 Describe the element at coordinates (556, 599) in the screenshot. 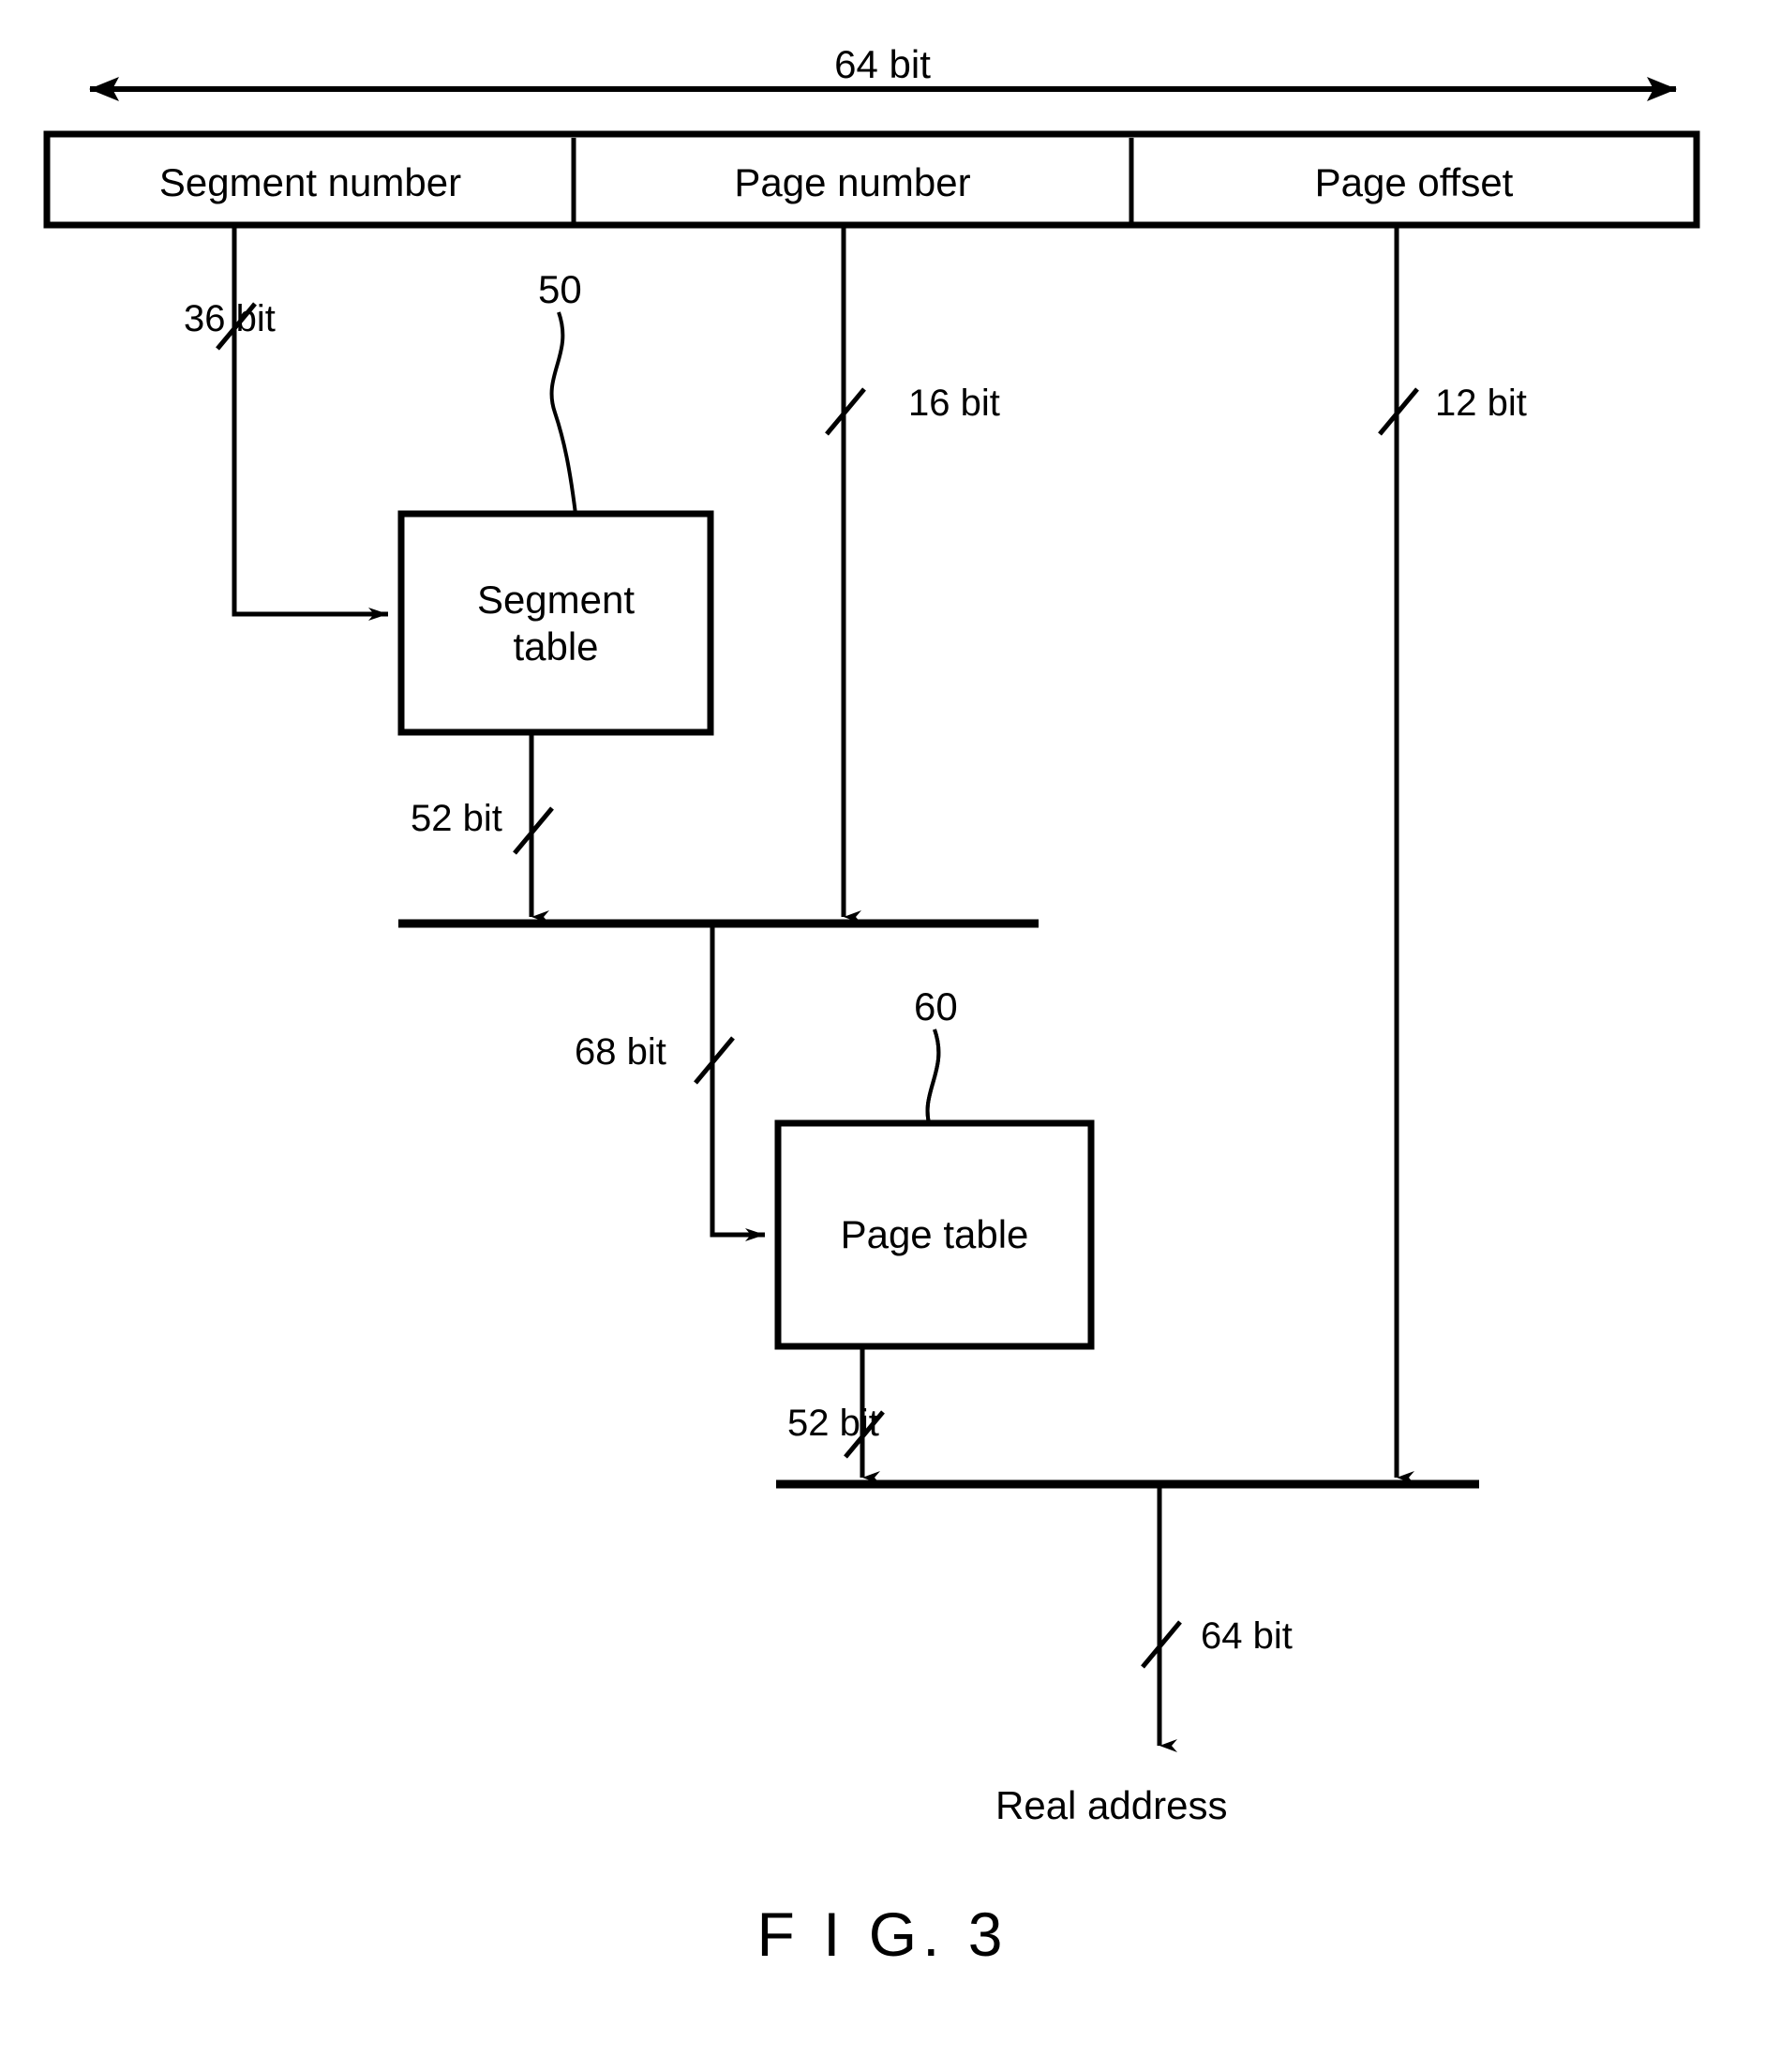

I see `segment-table-label-line1: Segment` at that location.